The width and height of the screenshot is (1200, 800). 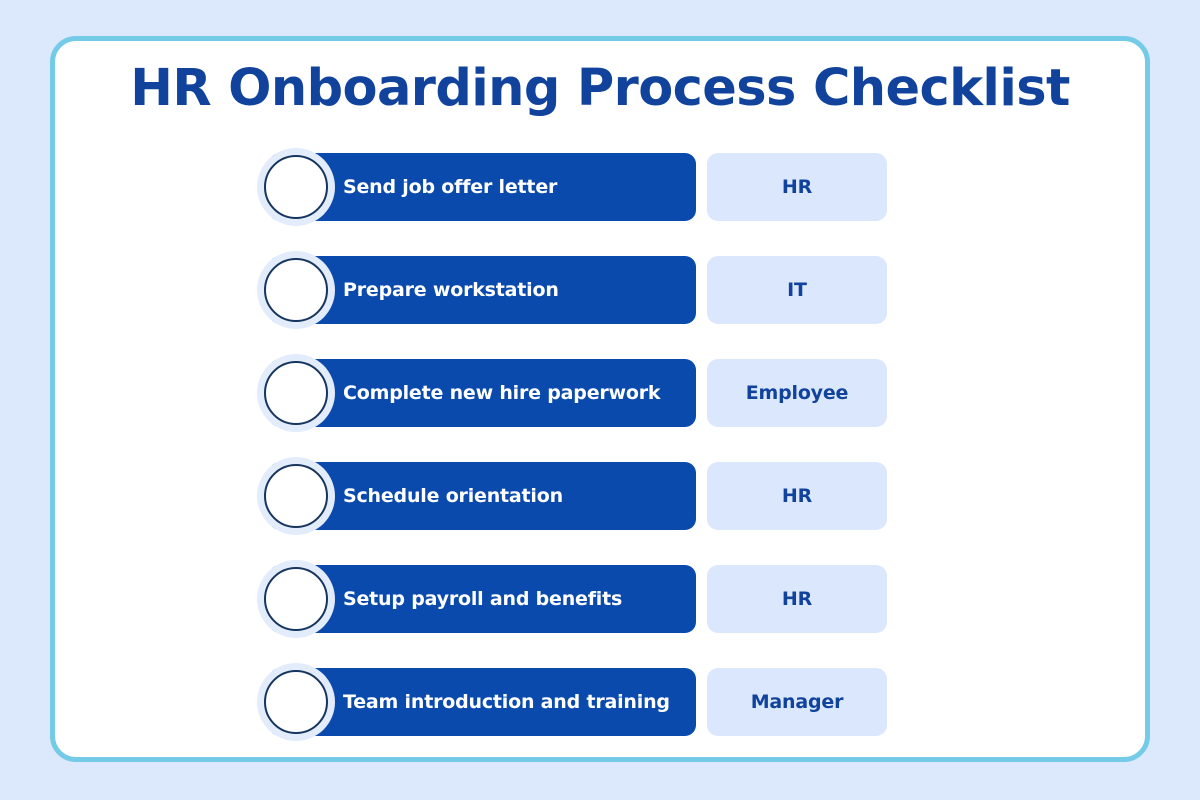 What do you see at coordinates (482, 187) in the screenshot?
I see `task-bar: Send job offer letter` at bounding box center [482, 187].